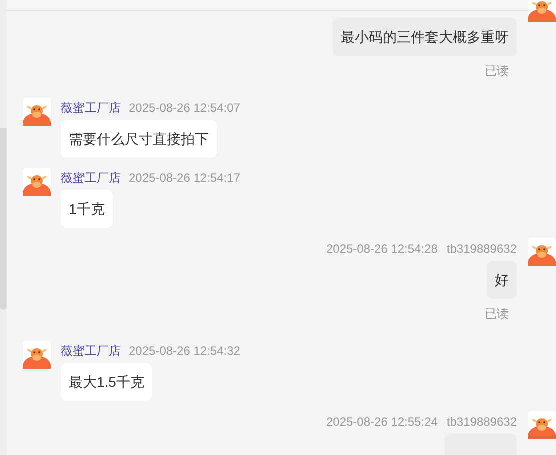 The width and height of the screenshot is (556, 455). What do you see at coordinates (425, 37) in the screenshot?
I see `message-bubble: 最小码的三件套大概多重呀` at bounding box center [425, 37].